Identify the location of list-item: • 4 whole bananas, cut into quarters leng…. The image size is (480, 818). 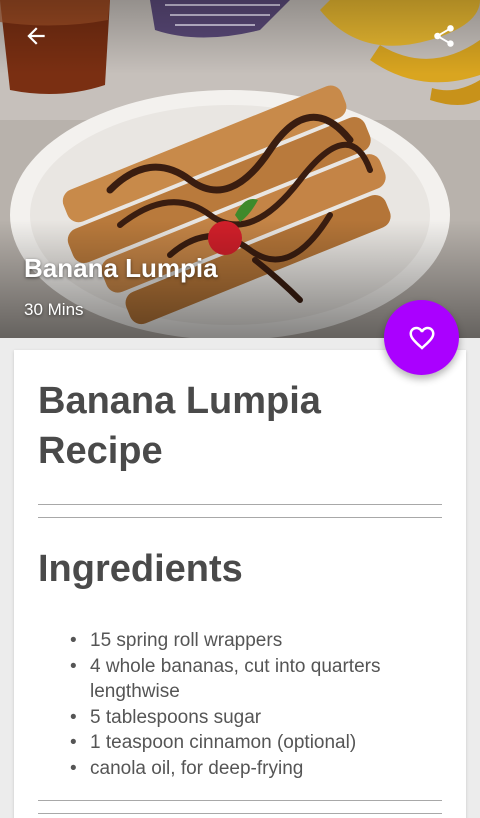
(242, 679).